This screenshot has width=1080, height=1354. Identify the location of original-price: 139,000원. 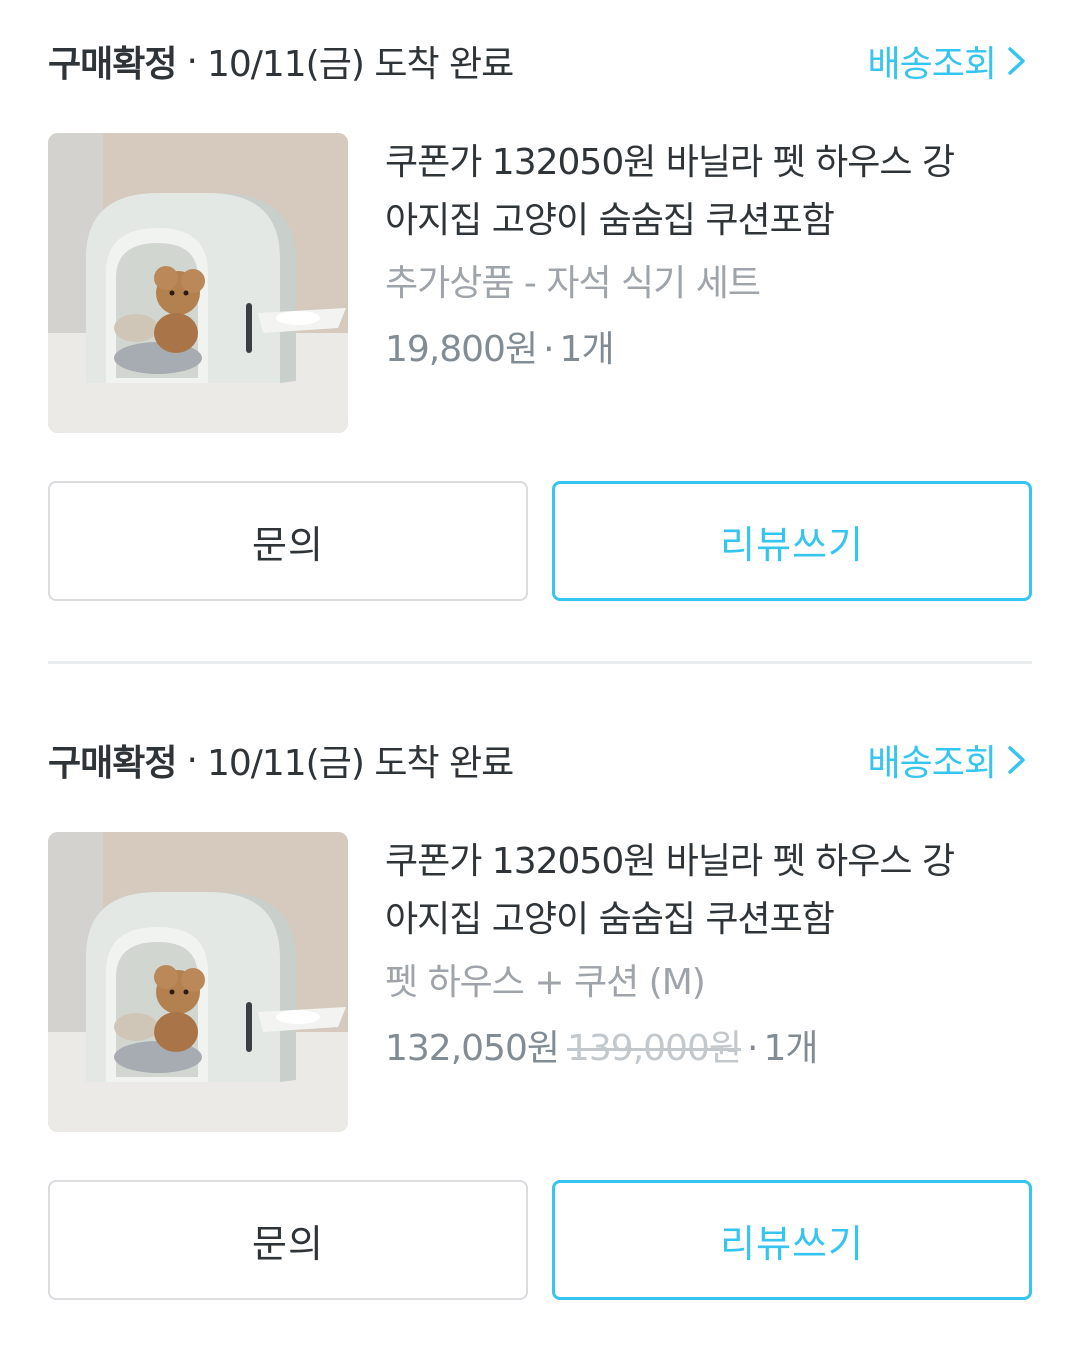
(654, 1048).